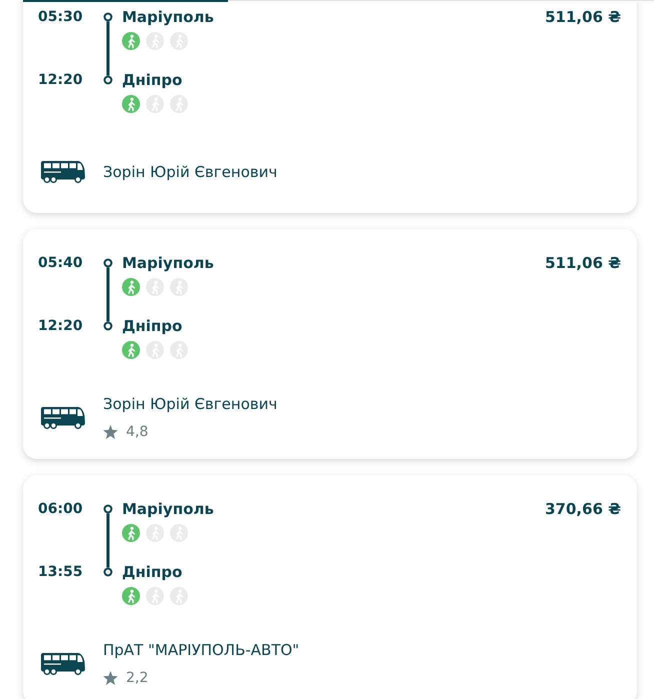  I want to click on rating-value: 2,2, so click(137, 678).